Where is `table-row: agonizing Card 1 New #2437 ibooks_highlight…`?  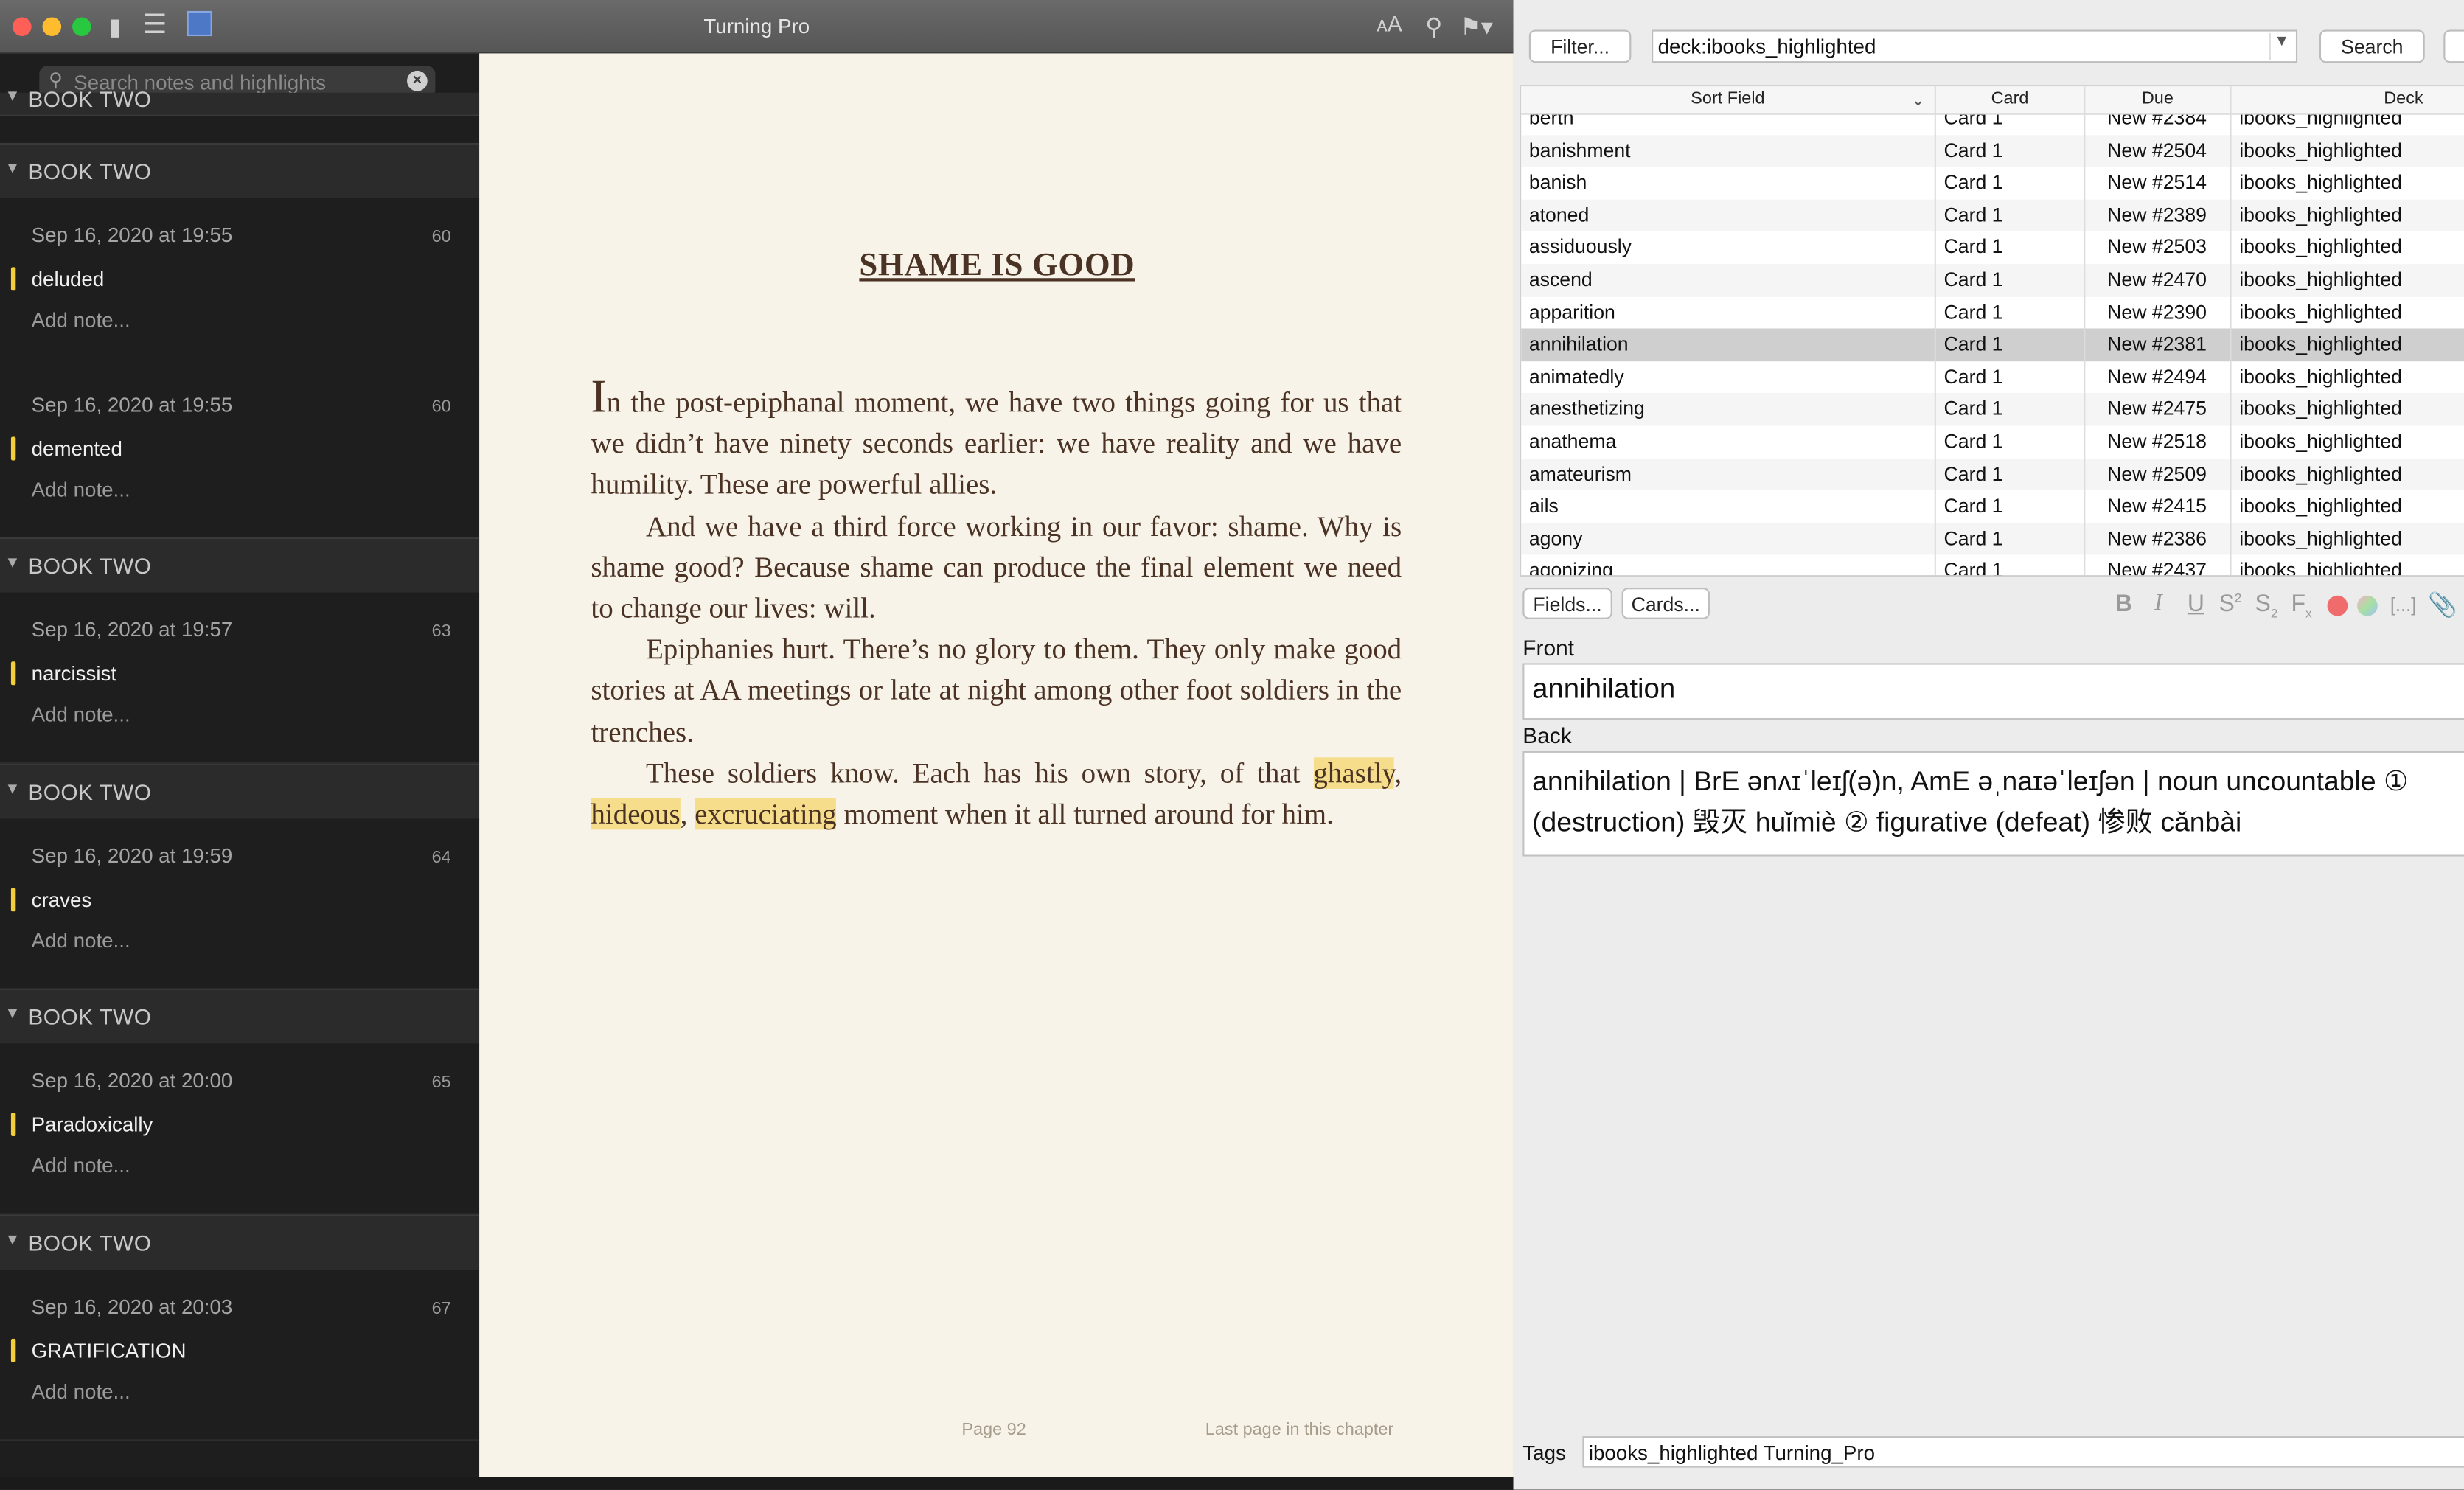
table-row: agonizing Card 1 New #2437 ibooks_highlight… is located at coordinates (1992, 565).